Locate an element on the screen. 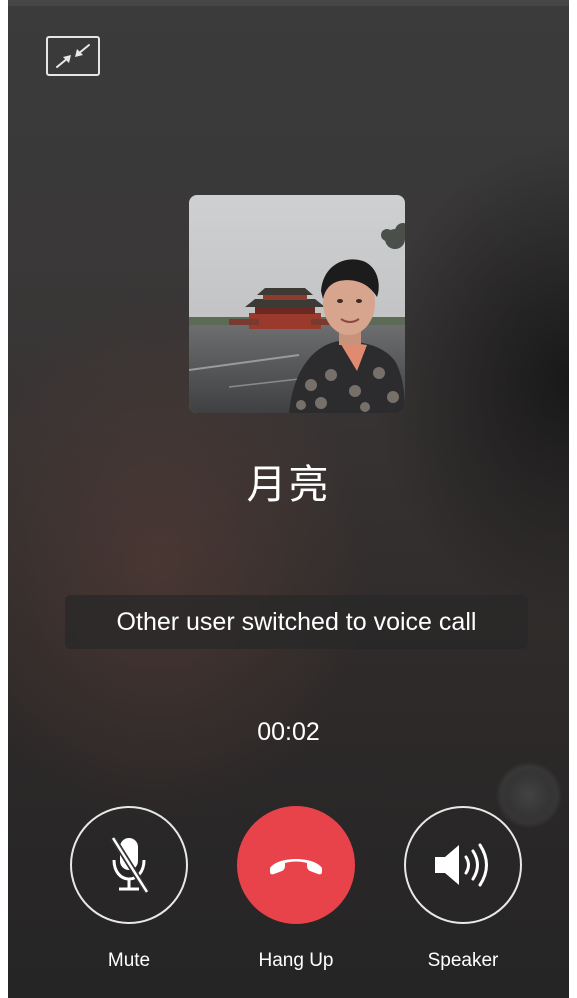  caller-avatar is located at coordinates (297, 304).